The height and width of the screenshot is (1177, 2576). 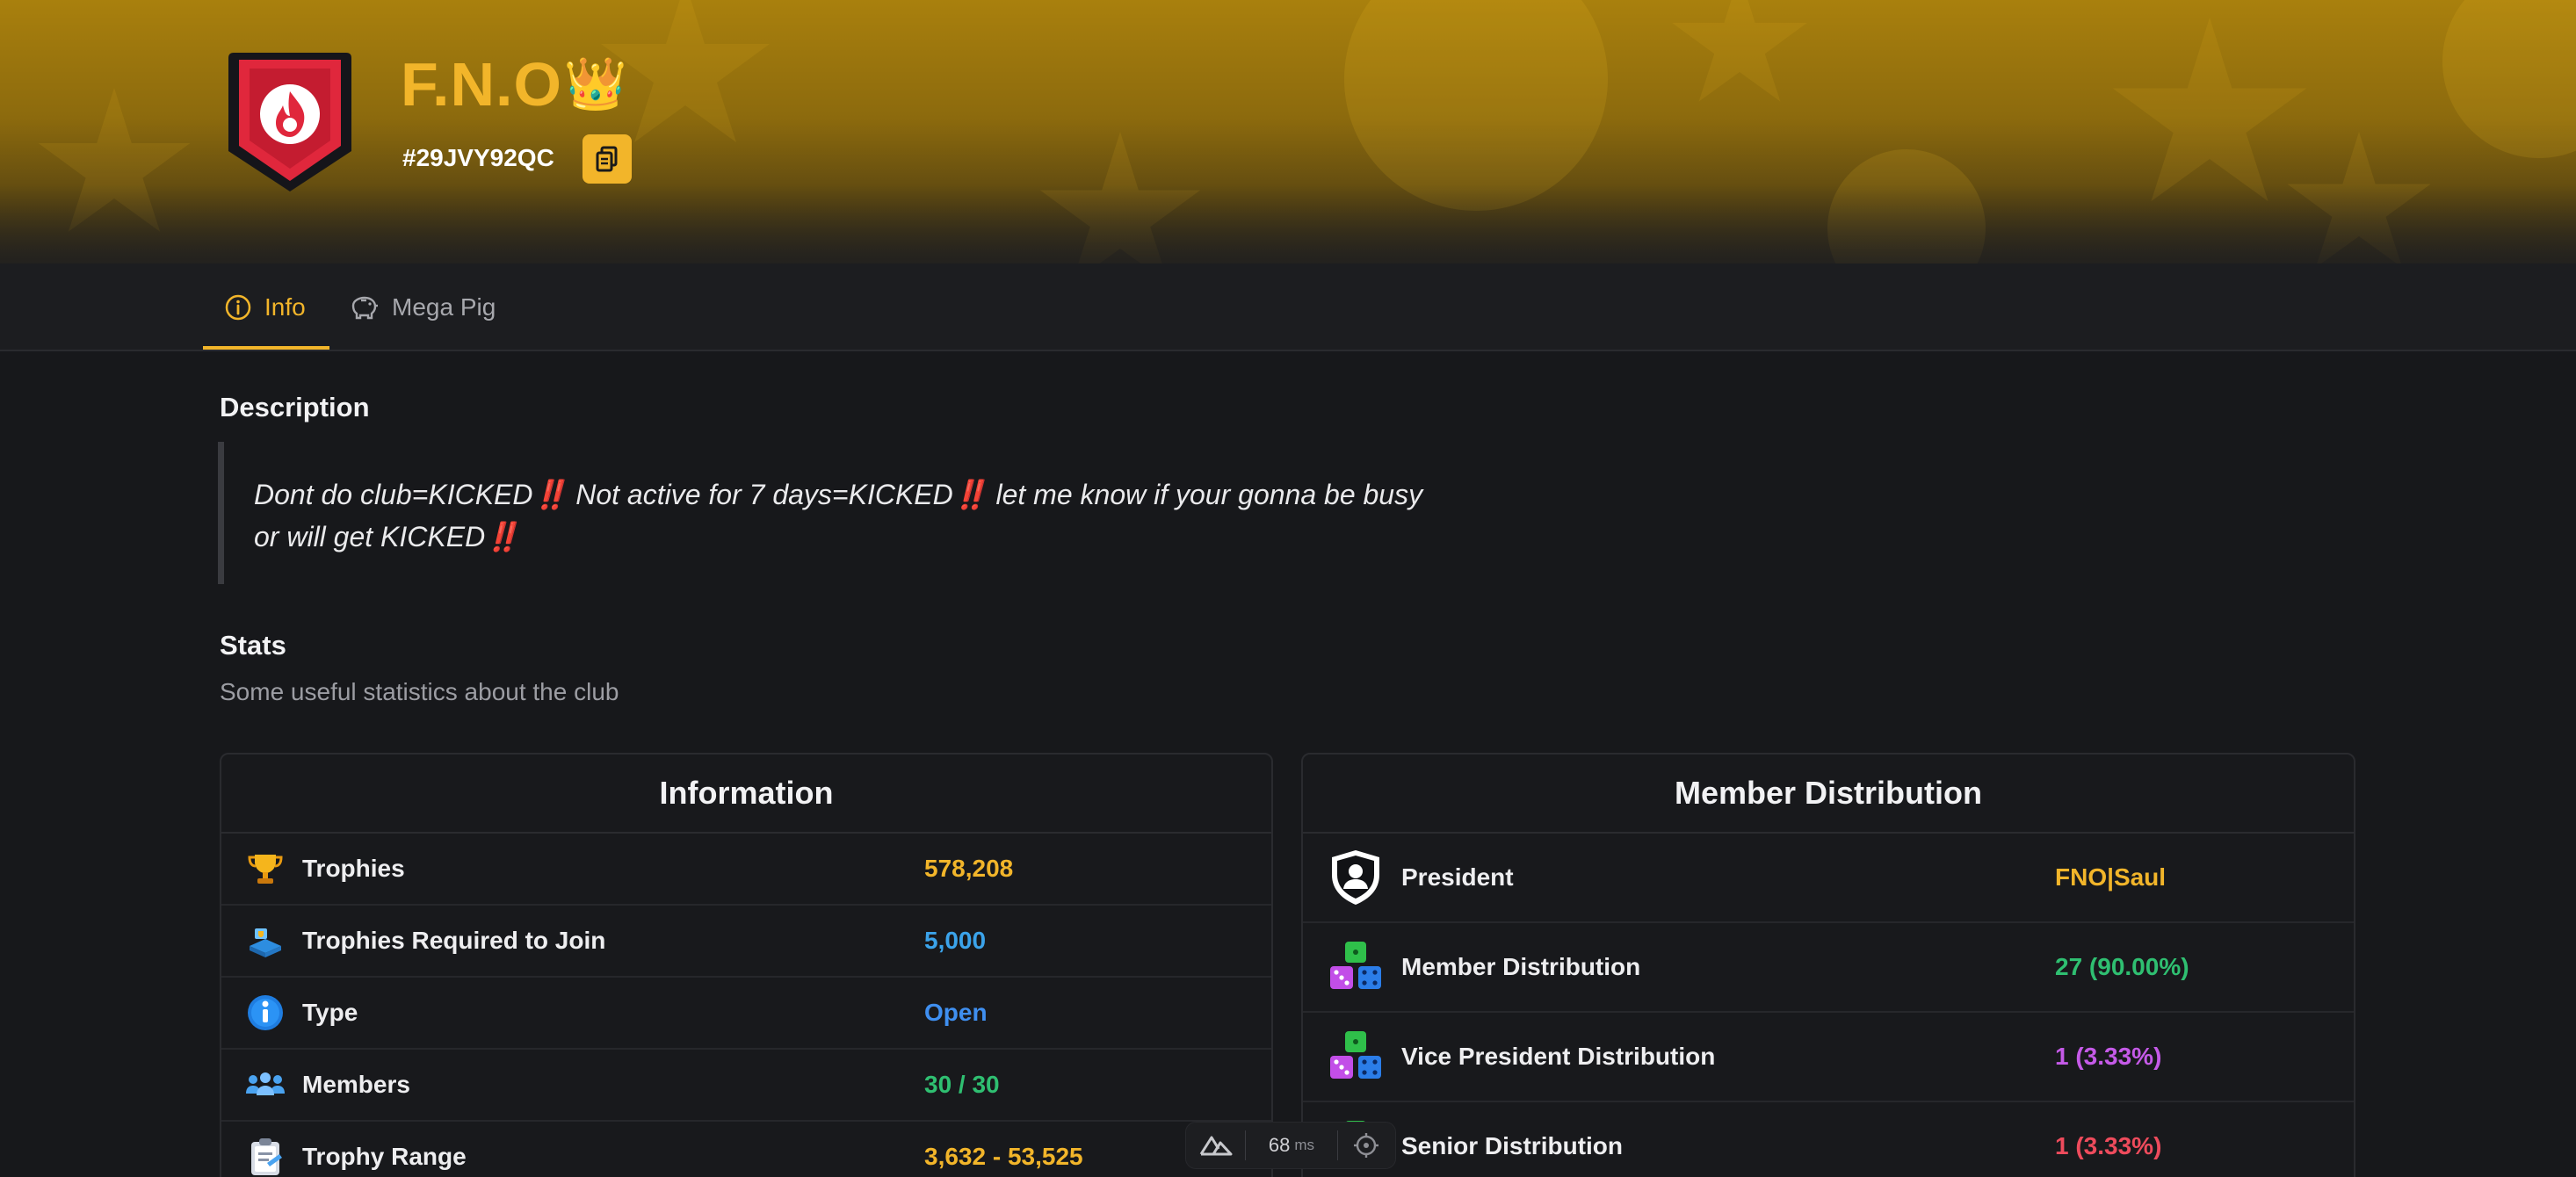 What do you see at coordinates (746, 870) in the screenshot?
I see `info-row-trophies: Trophies 578,208` at bounding box center [746, 870].